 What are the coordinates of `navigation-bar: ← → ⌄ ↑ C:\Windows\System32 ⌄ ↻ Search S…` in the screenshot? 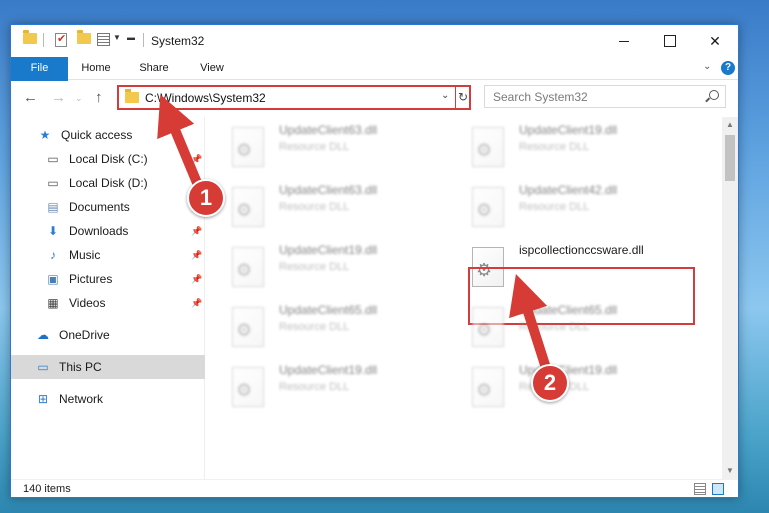 It's located at (374, 98).